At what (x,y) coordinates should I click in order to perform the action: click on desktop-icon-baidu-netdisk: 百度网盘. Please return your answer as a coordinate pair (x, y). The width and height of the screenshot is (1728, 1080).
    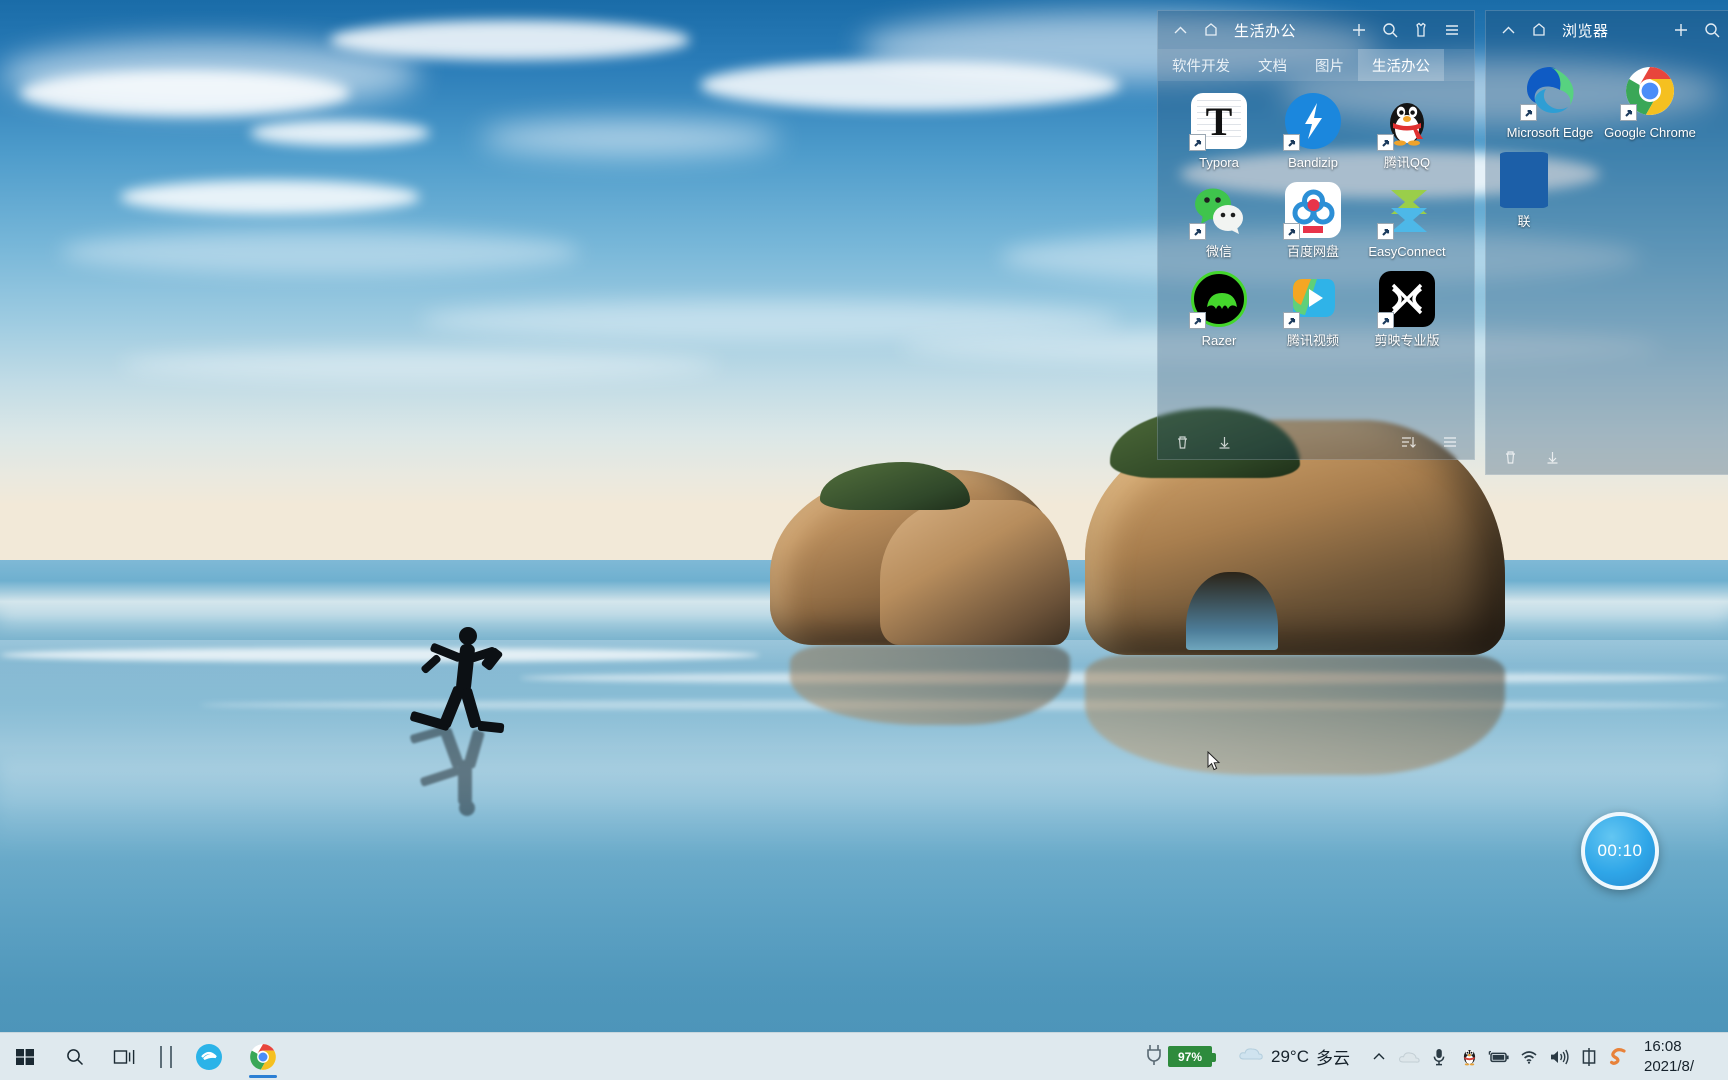
    Looking at the image, I should click on (1313, 220).